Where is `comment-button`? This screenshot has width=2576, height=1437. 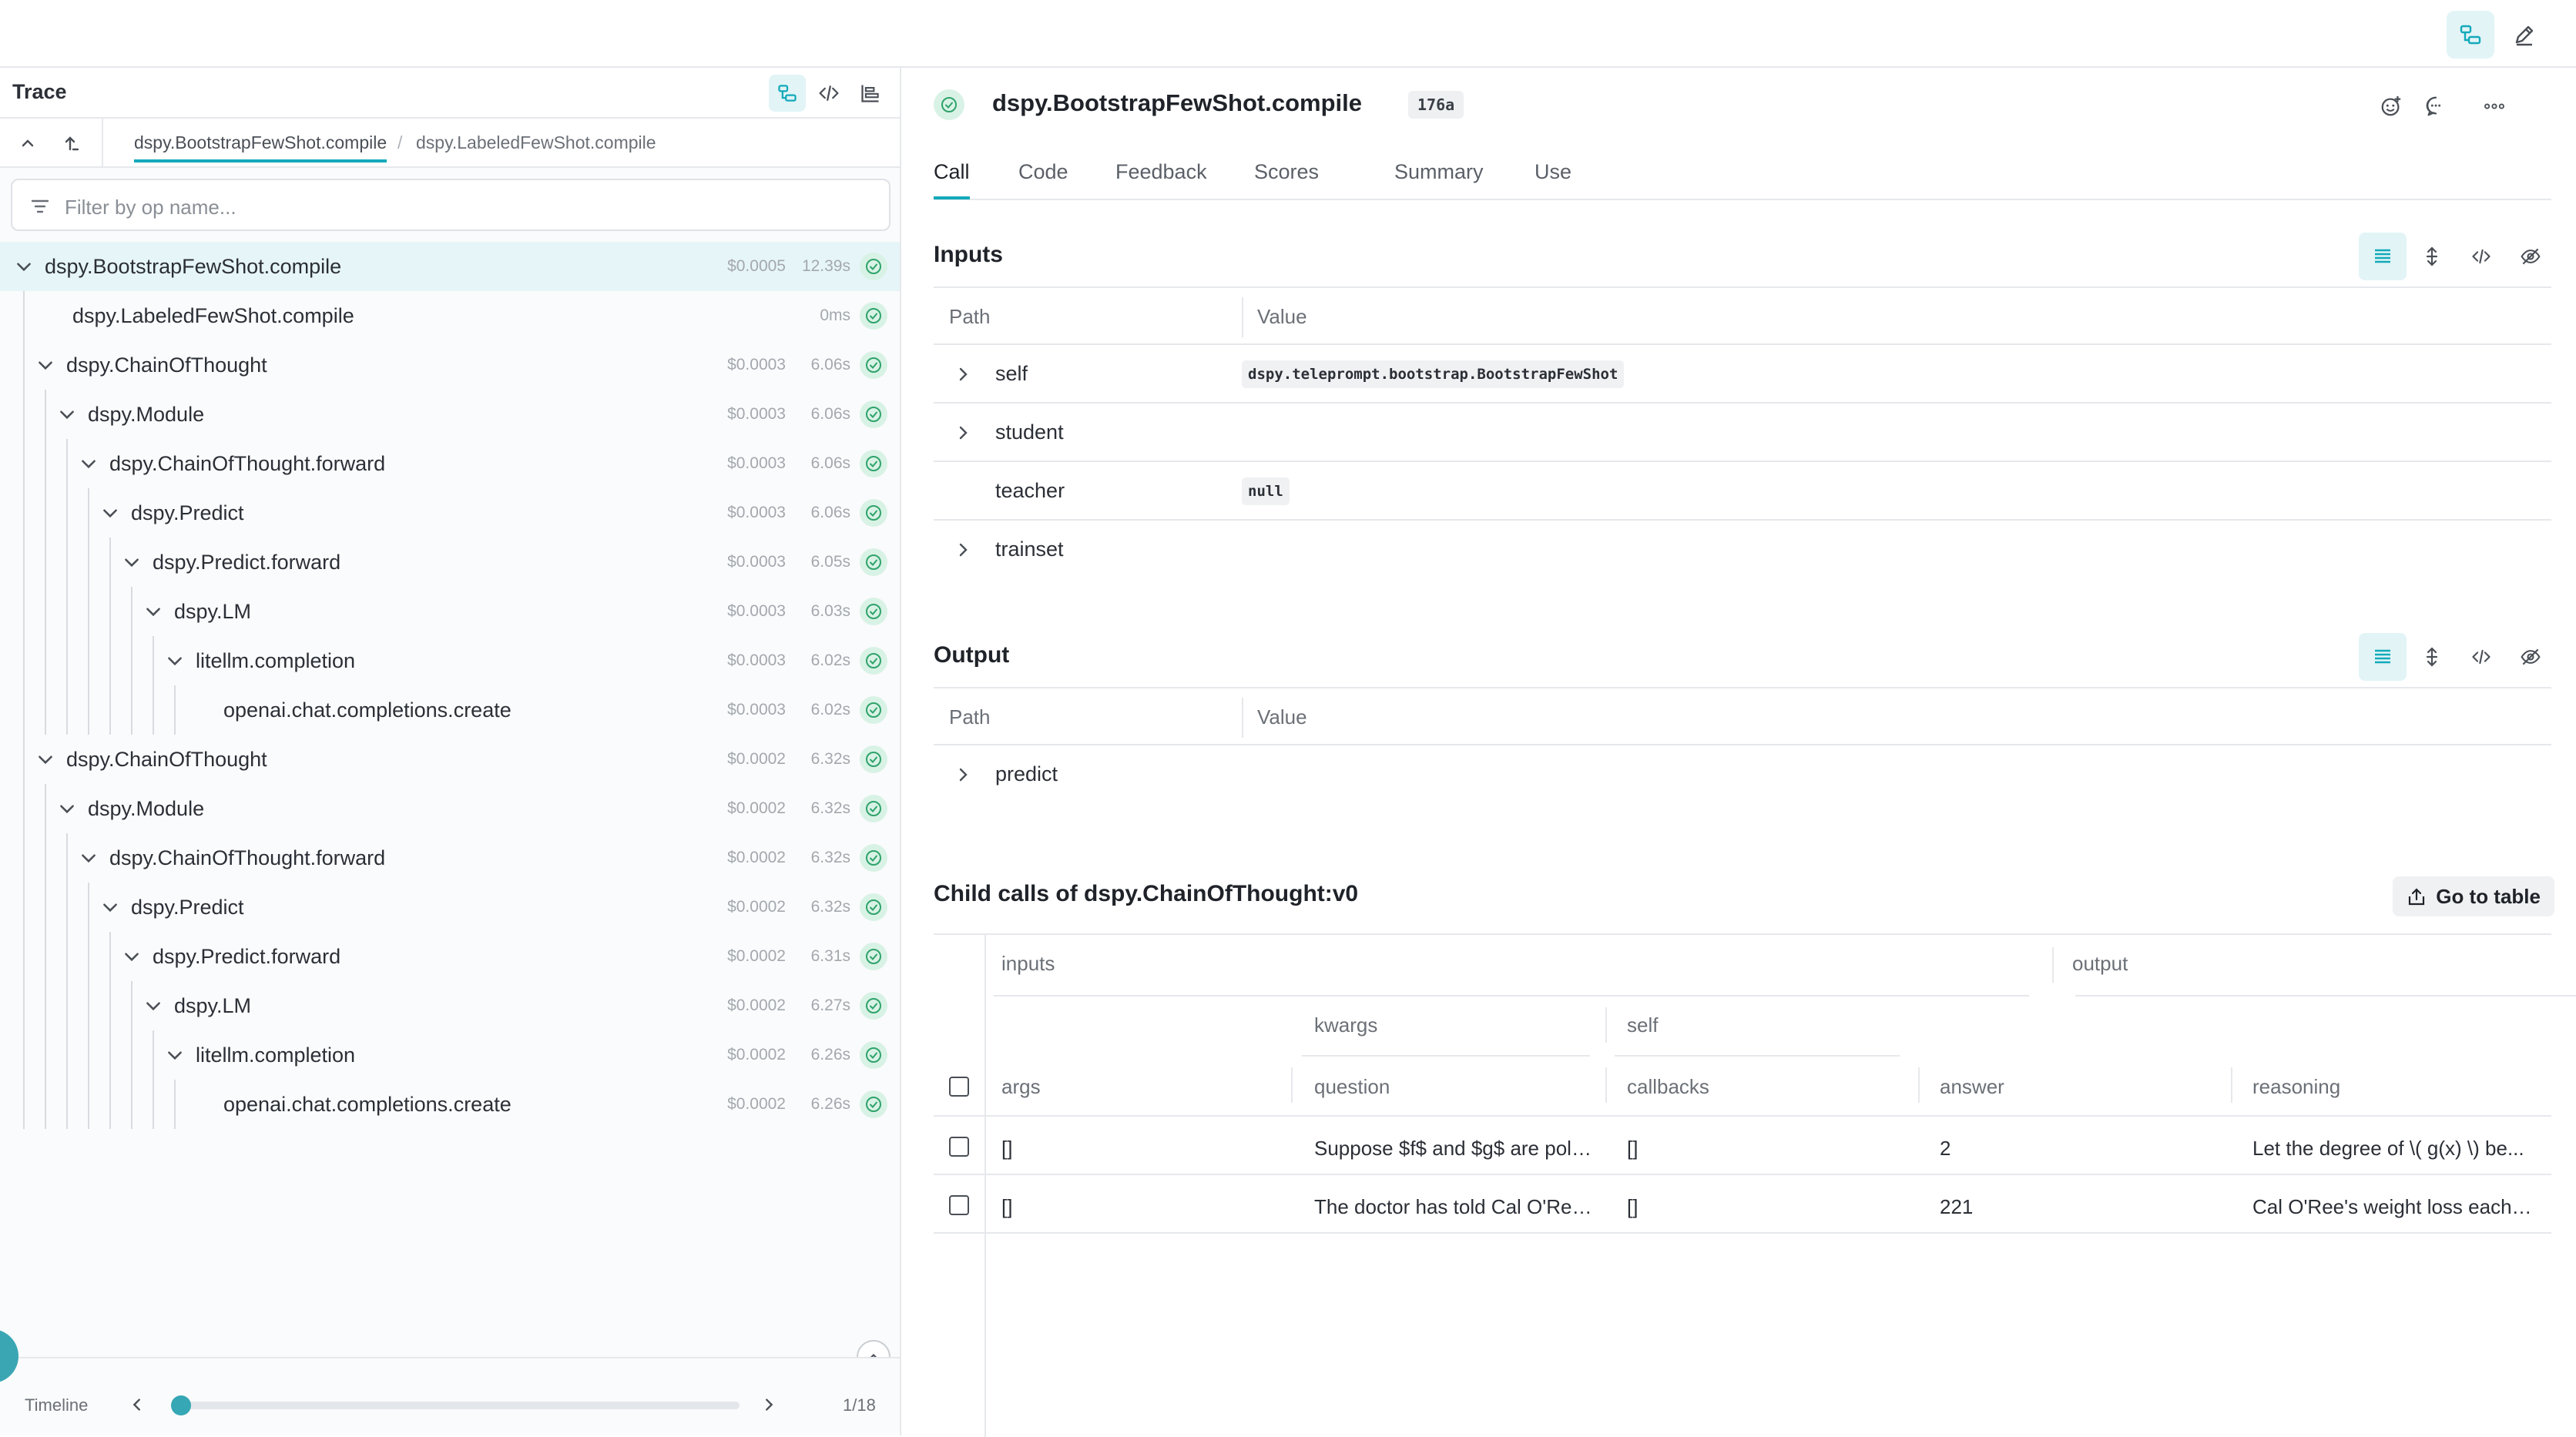 comment-button is located at coordinates (2435, 106).